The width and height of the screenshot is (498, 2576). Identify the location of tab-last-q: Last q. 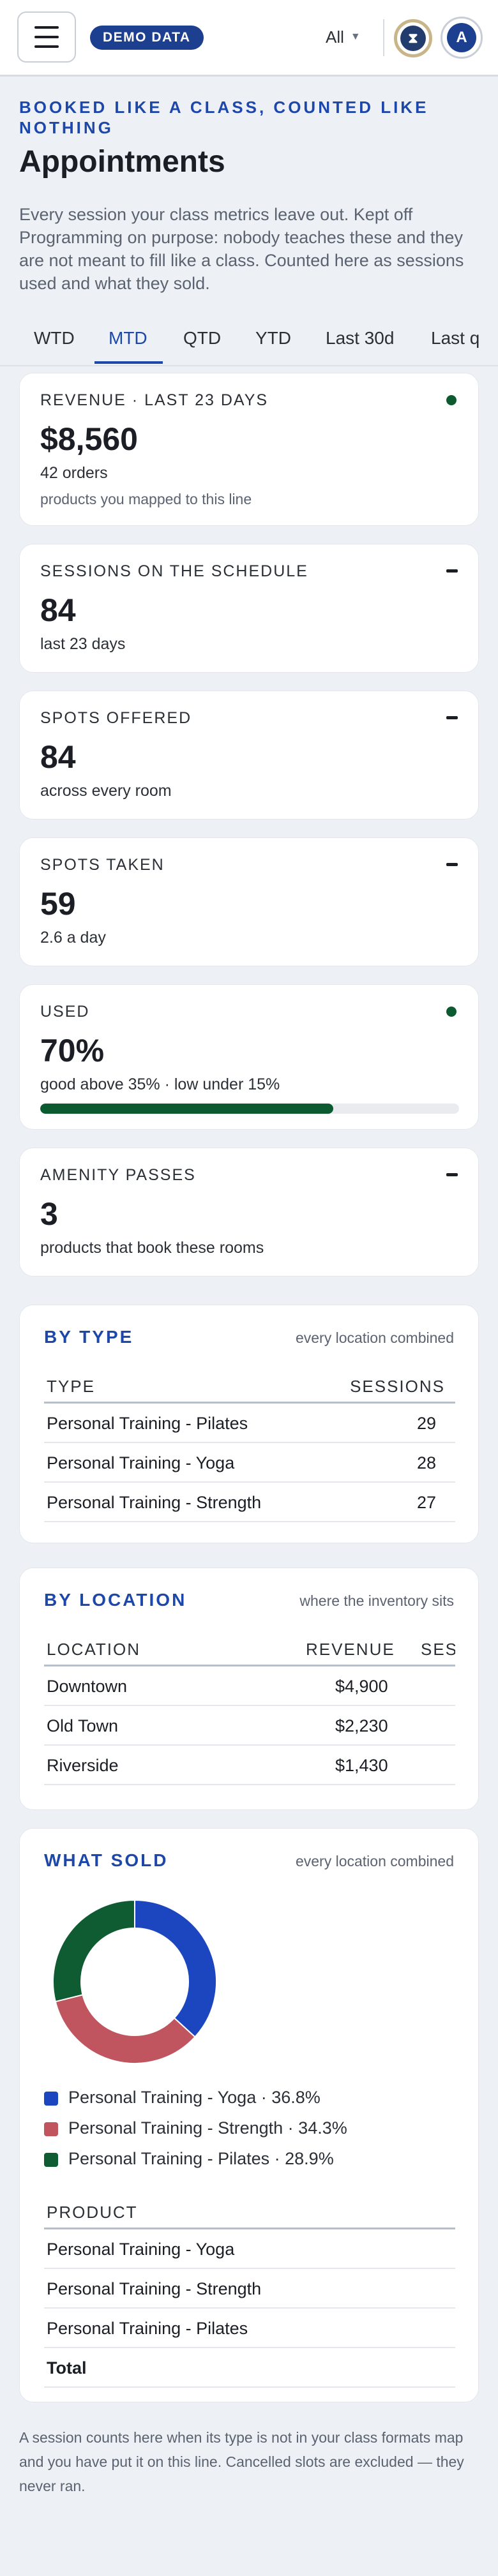
(455, 338).